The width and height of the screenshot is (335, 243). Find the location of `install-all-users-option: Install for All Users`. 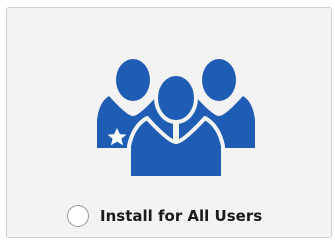

install-all-users-option: Install for All Users is located at coordinates (164, 216).